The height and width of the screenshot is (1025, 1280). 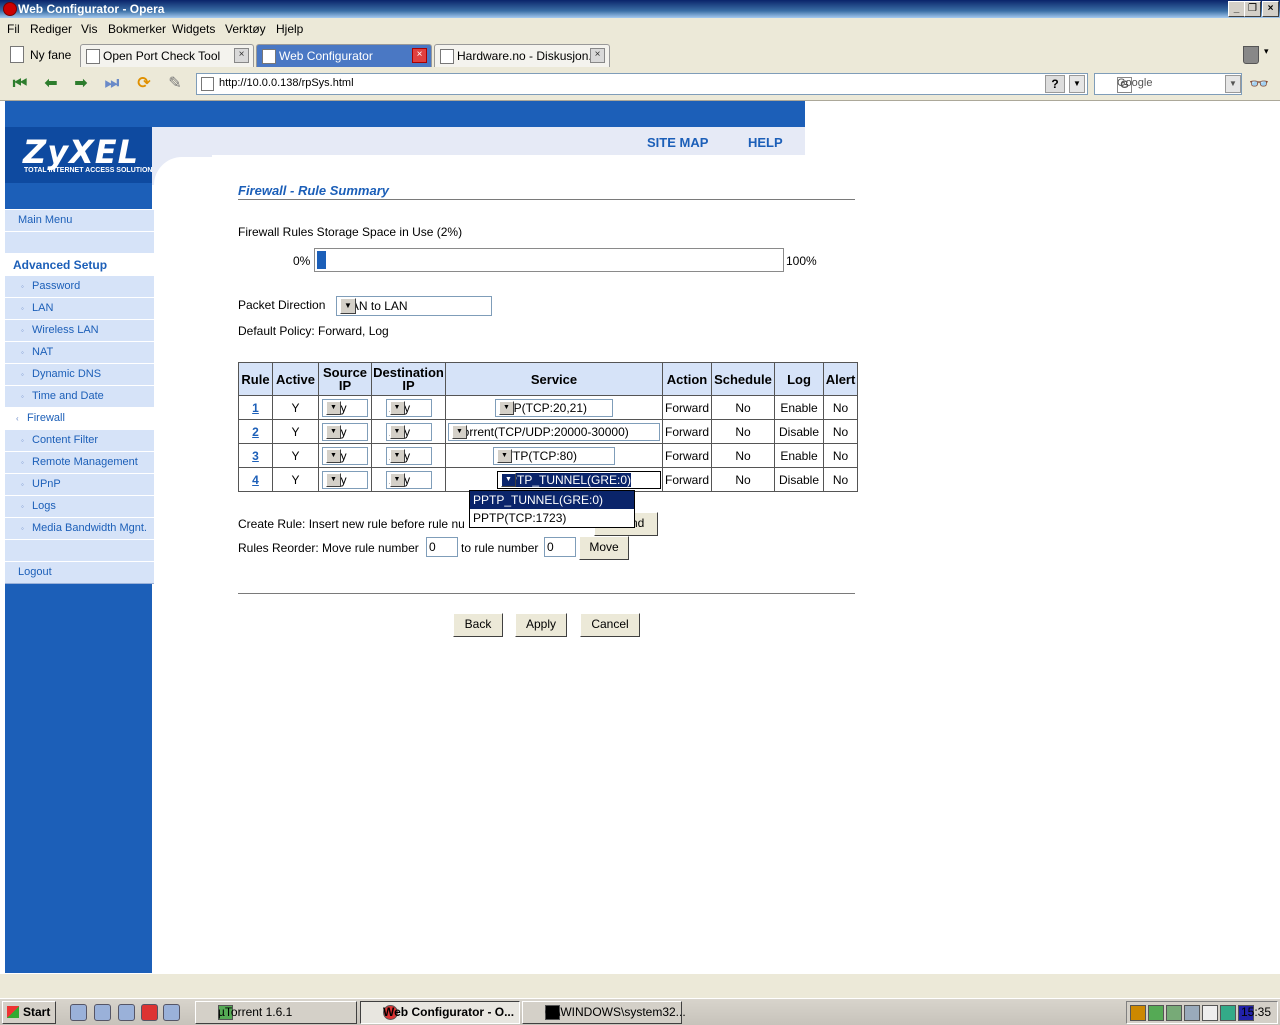 What do you see at coordinates (112, 84) in the screenshot?
I see `fast-forward-icon: ⏭` at bounding box center [112, 84].